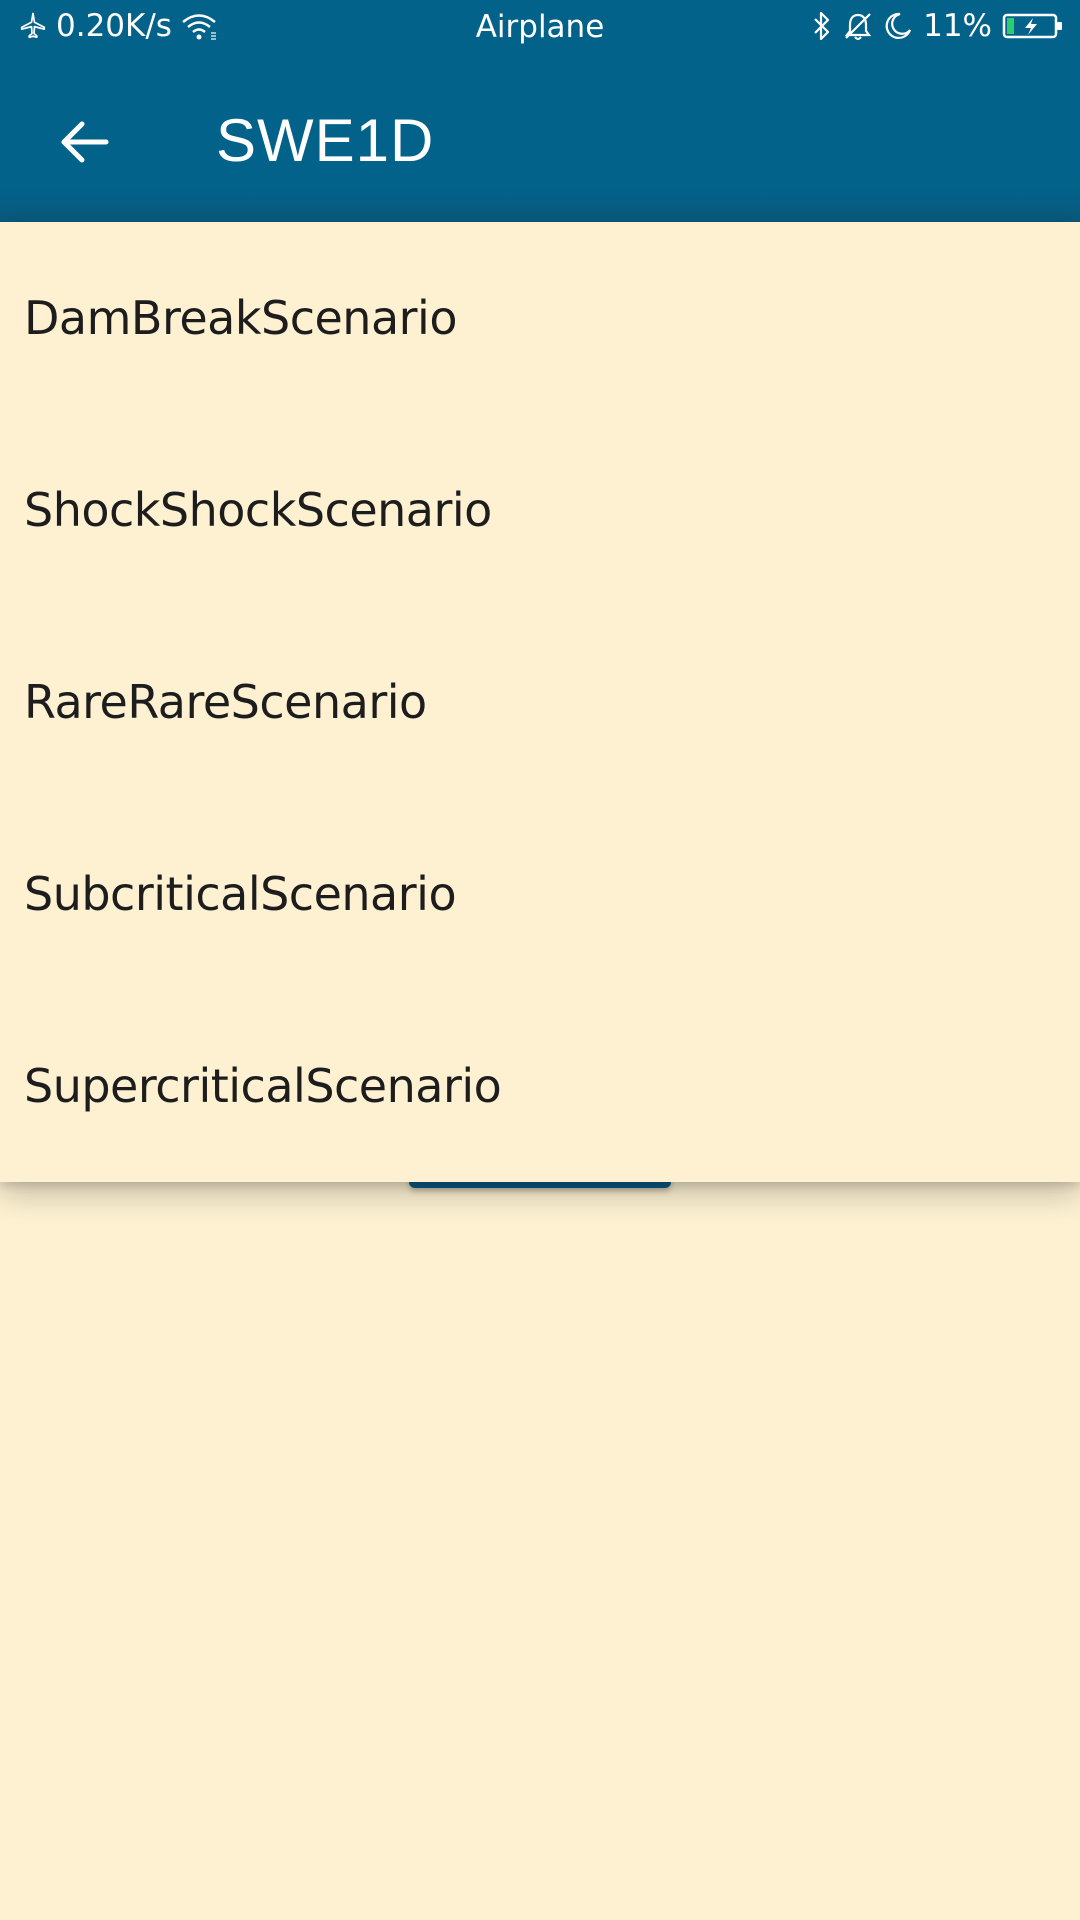 The image size is (1080, 1920). I want to click on back-button, so click(84, 144).